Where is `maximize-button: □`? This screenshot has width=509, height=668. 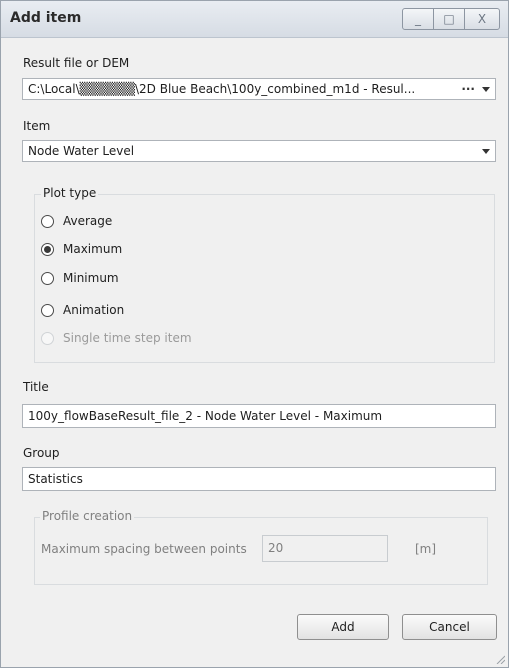 maximize-button: □ is located at coordinates (449, 19).